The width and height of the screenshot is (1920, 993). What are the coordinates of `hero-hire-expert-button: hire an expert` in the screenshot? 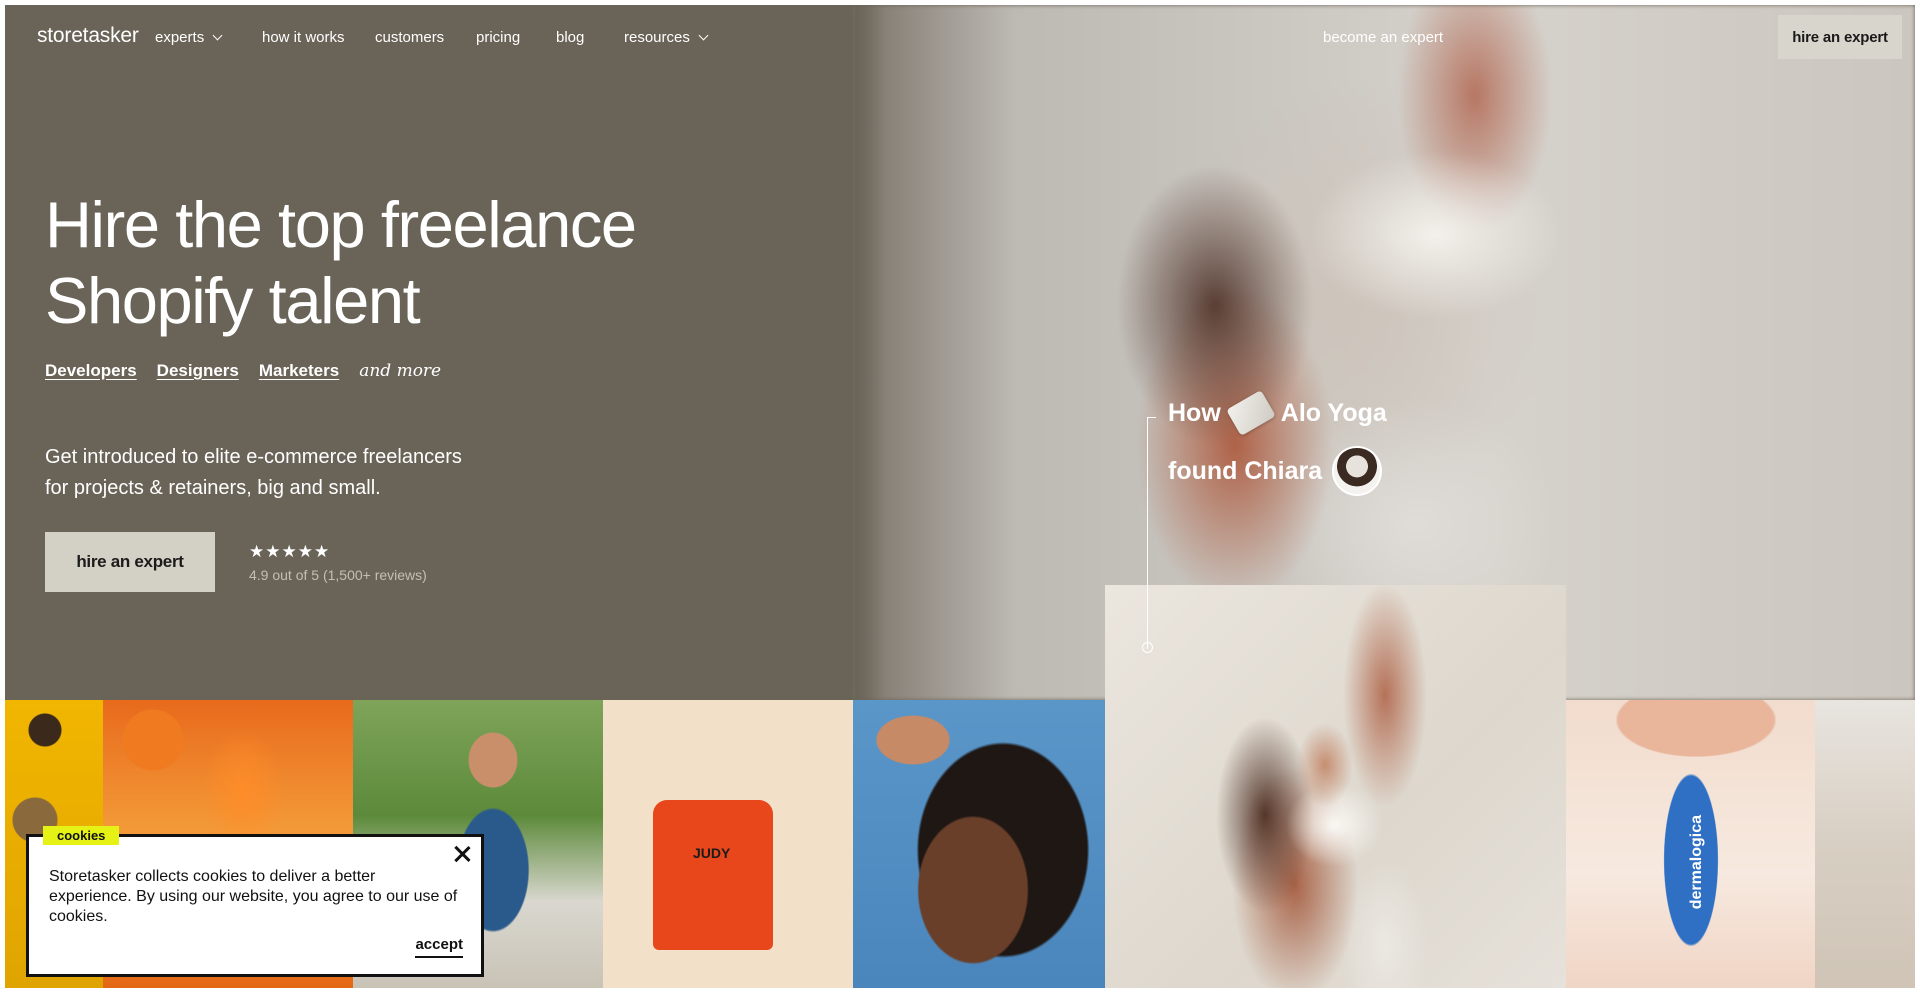 It's located at (130, 562).